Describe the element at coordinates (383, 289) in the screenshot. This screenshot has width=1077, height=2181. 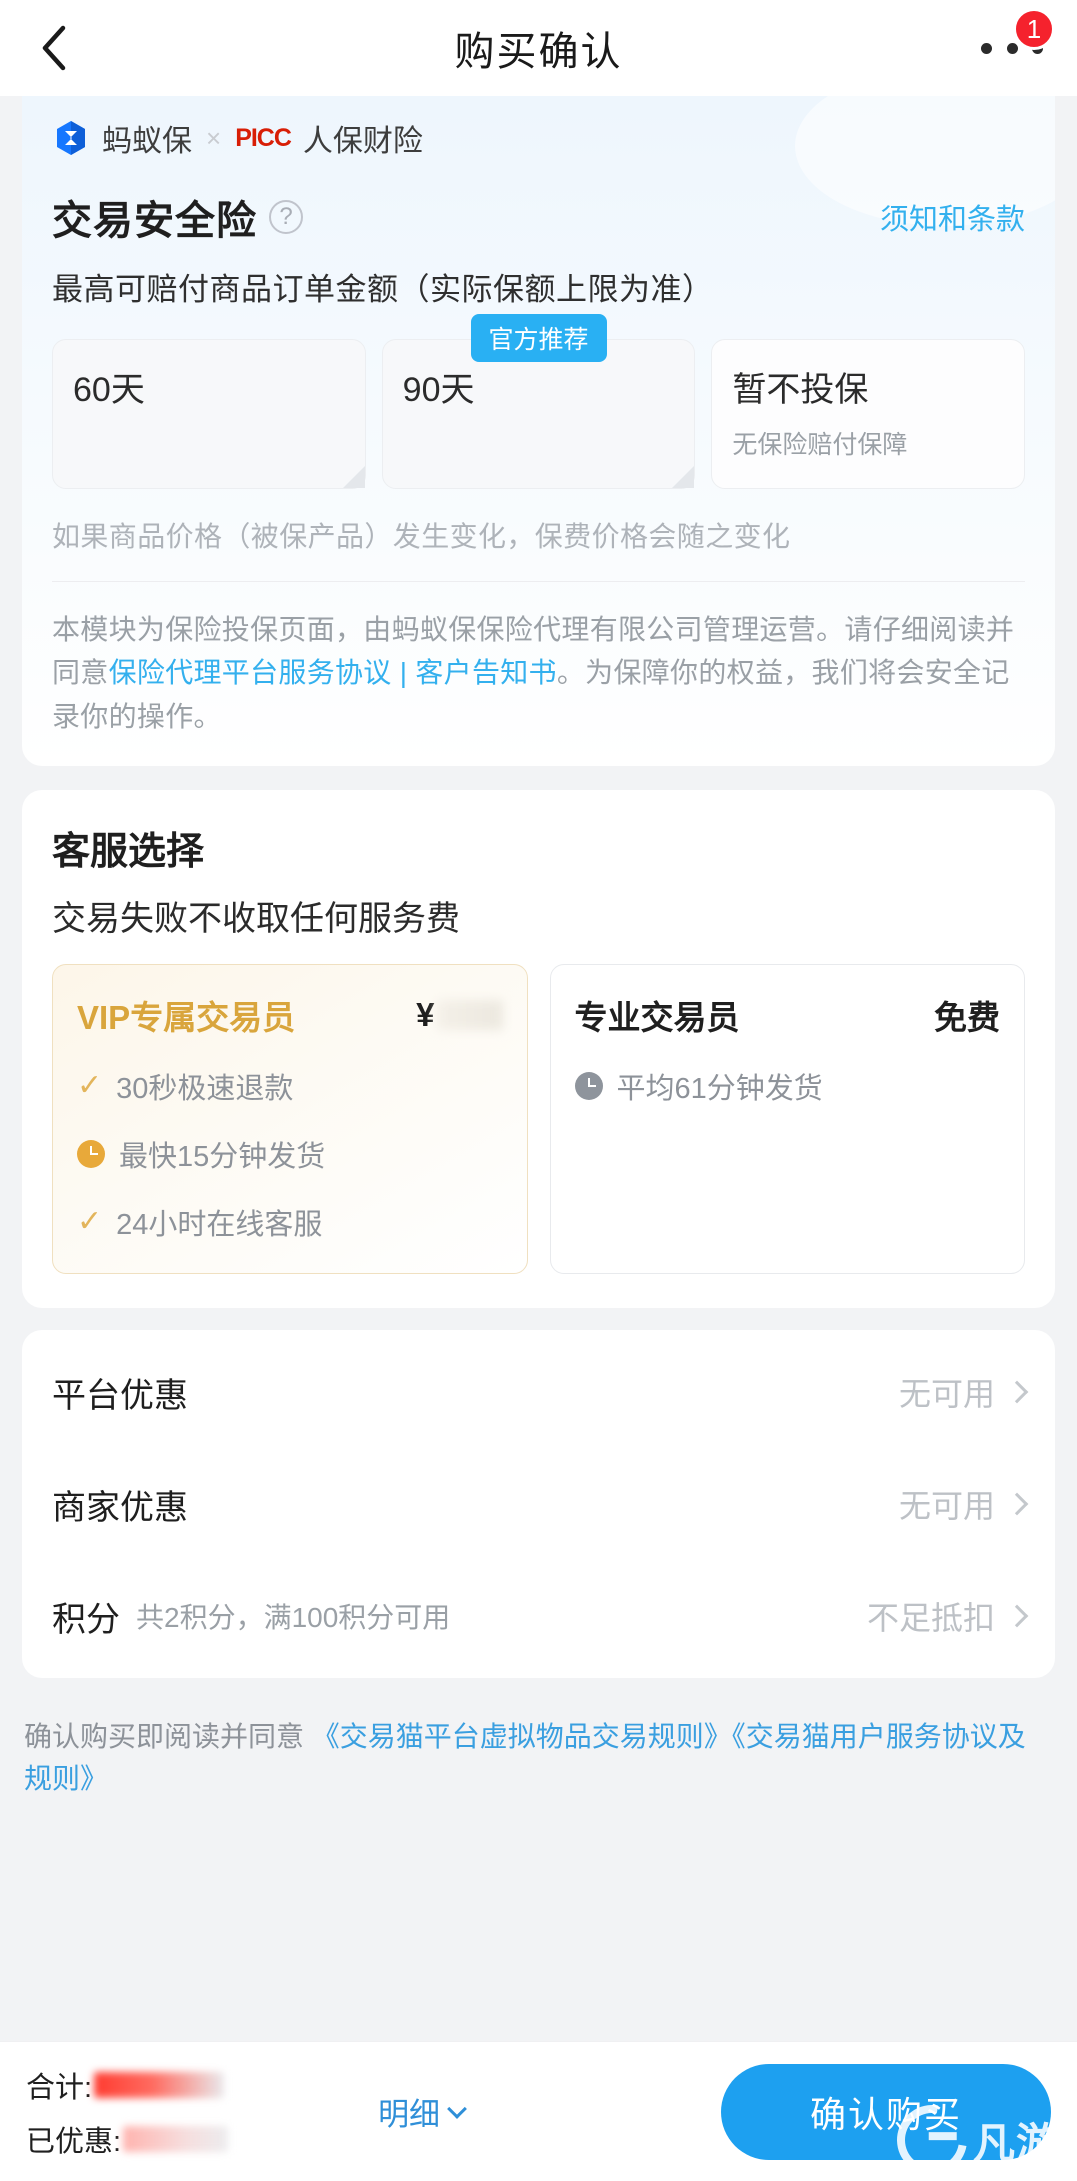
I see `insurance-subtitle: 最高可赔付商品订单金额（实际保额上限为准）` at that location.